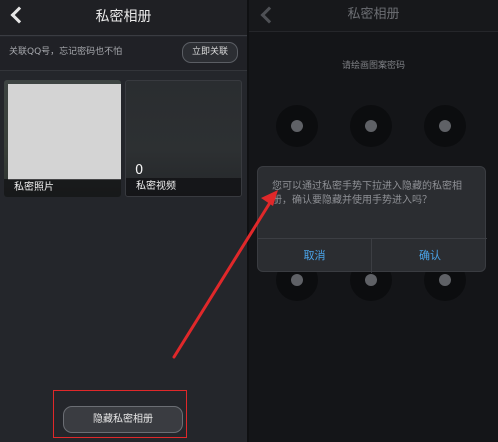 This screenshot has height=442, width=498. I want to click on album-photos: 私密照片, so click(62, 138).